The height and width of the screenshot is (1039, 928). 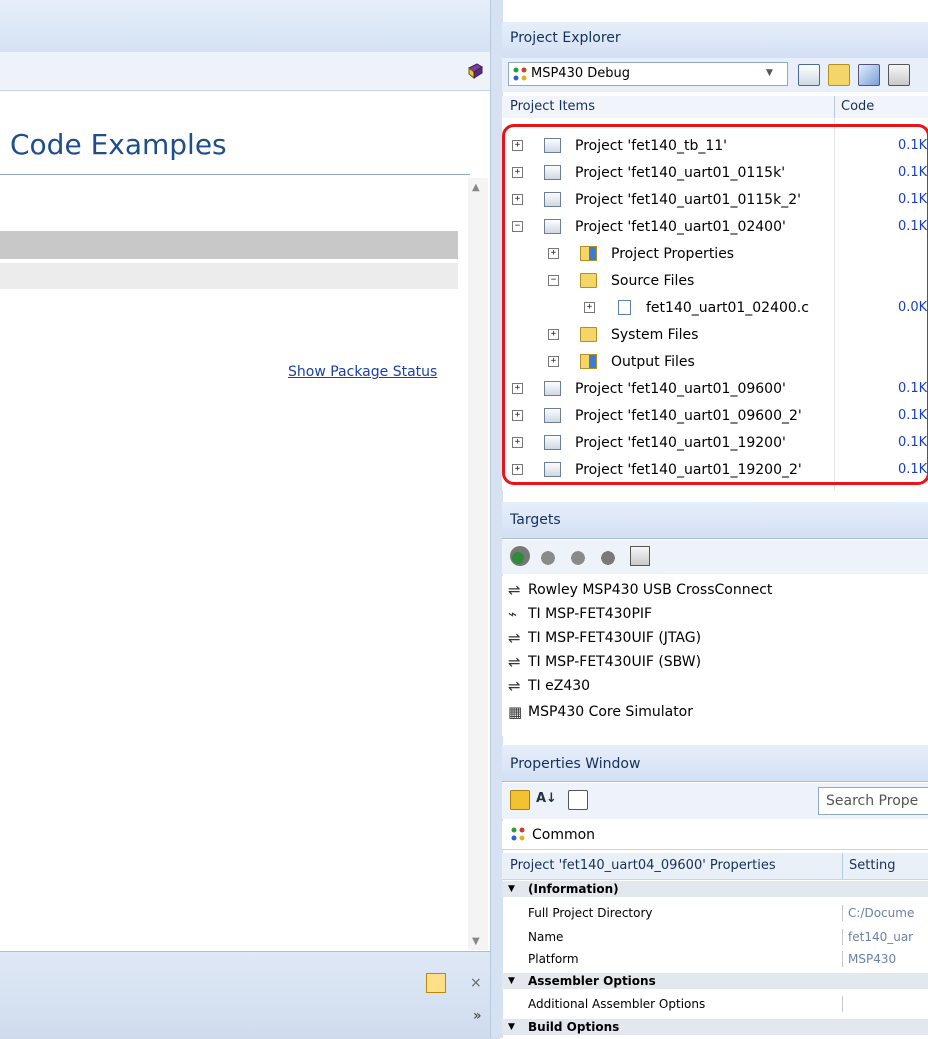 What do you see at coordinates (550, 556) in the screenshot?
I see `disconnect-icon` at bounding box center [550, 556].